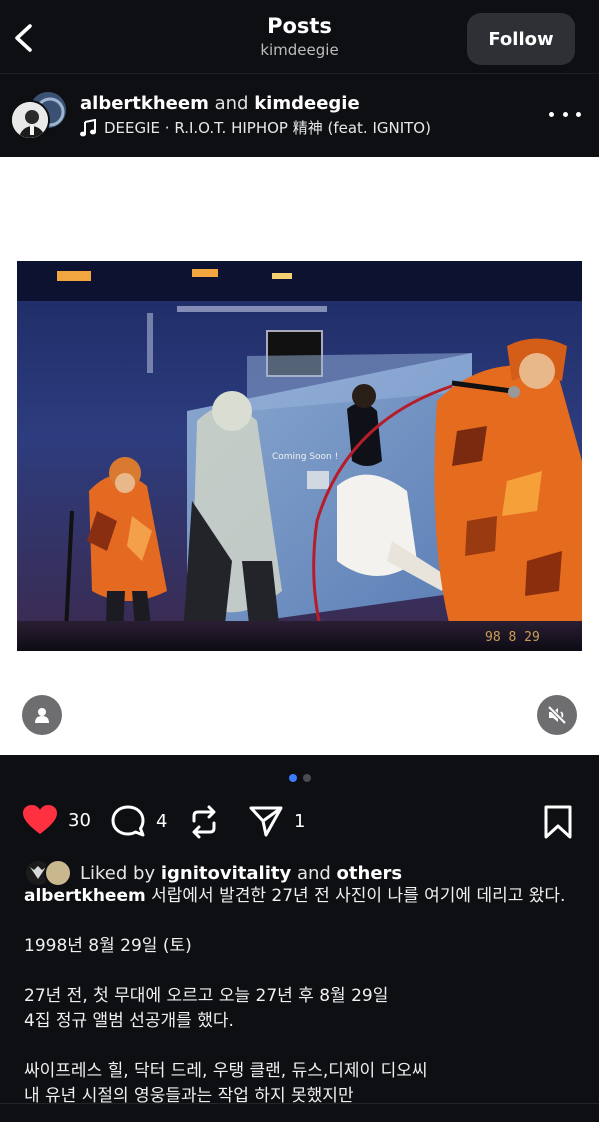 Image resolution: width=599 pixels, height=1122 pixels. I want to click on caption-first-text: 서랍에서 발견한 27년 전 사진이 나를 여기에 데리고 왔다., so click(358, 896).